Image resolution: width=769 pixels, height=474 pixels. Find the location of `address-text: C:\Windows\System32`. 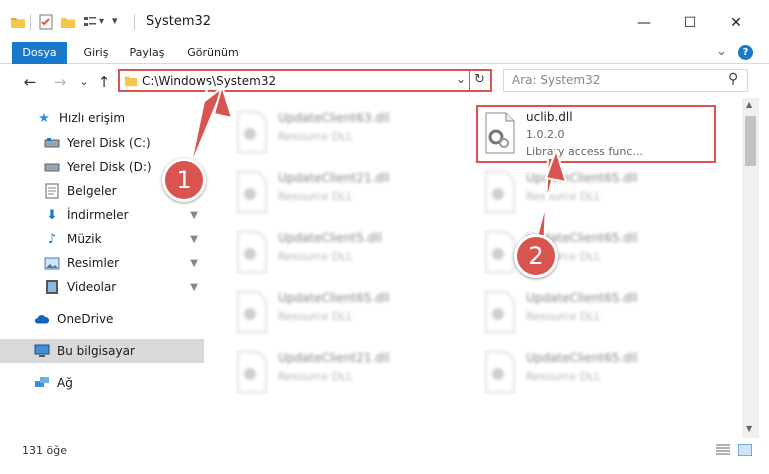

address-text: C:\Windows\System32 is located at coordinates (209, 81).